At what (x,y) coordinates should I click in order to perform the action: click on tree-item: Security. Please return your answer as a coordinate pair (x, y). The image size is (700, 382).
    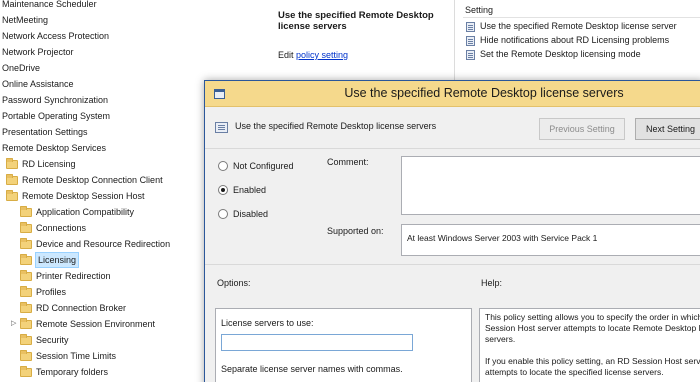
    Looking at the image, I should click on (44, 340).